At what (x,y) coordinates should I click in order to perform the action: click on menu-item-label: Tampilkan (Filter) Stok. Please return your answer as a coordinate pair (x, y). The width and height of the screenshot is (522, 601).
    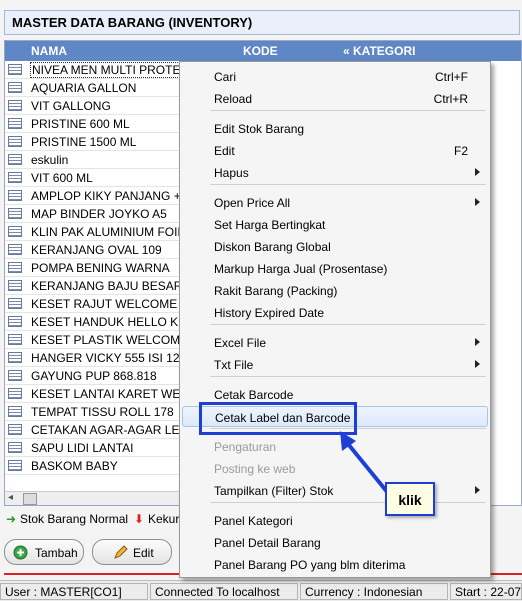
    Looking at the image, I should click on (274, 491).